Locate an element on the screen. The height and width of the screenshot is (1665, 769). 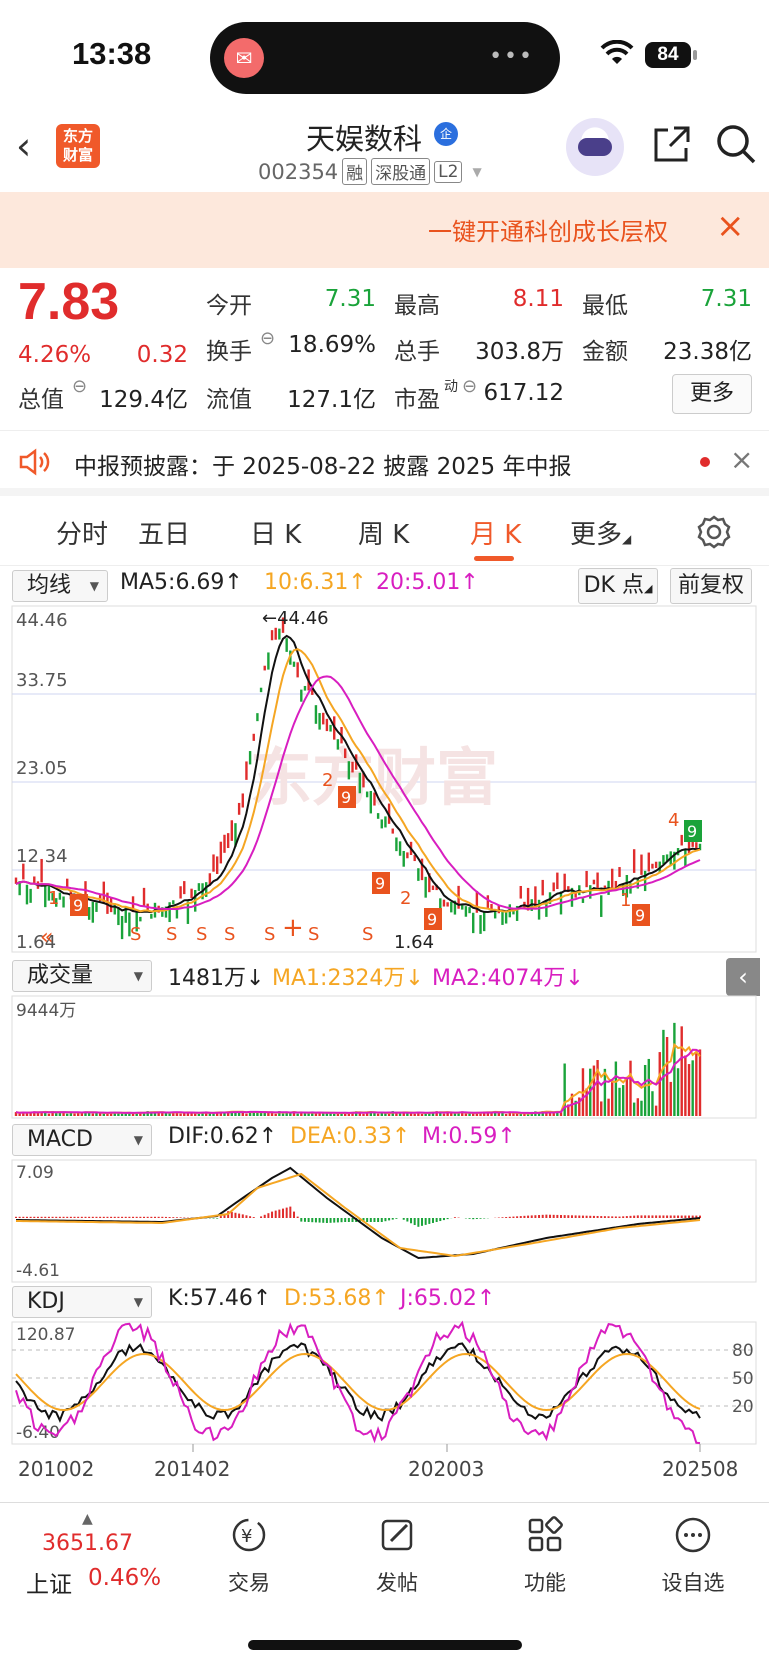
svg-text: 9 is located at coordinates (692, 831).